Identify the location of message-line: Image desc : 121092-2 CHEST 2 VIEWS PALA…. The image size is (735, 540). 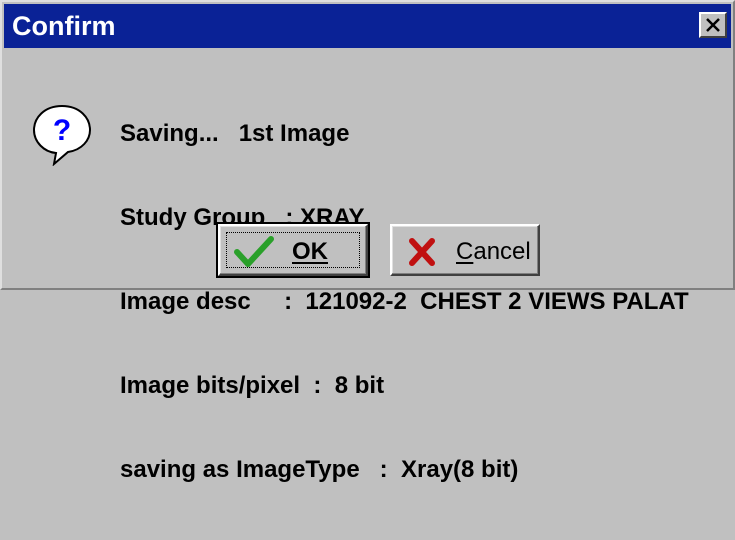
(404, 301).